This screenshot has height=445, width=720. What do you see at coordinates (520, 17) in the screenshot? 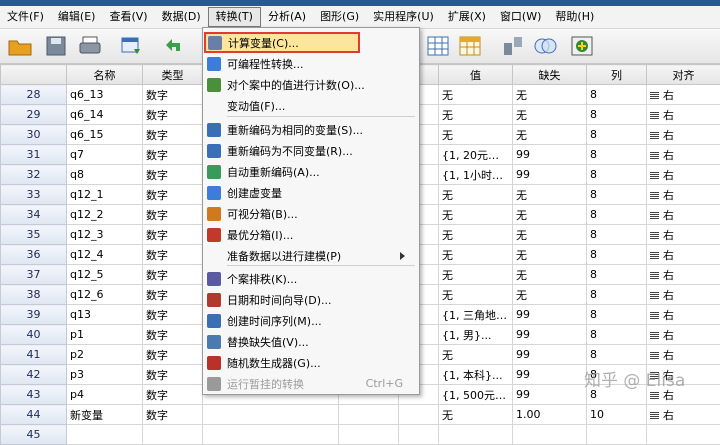
I see `menu-window: 窗口(W)` at bounding box center [520, 17].